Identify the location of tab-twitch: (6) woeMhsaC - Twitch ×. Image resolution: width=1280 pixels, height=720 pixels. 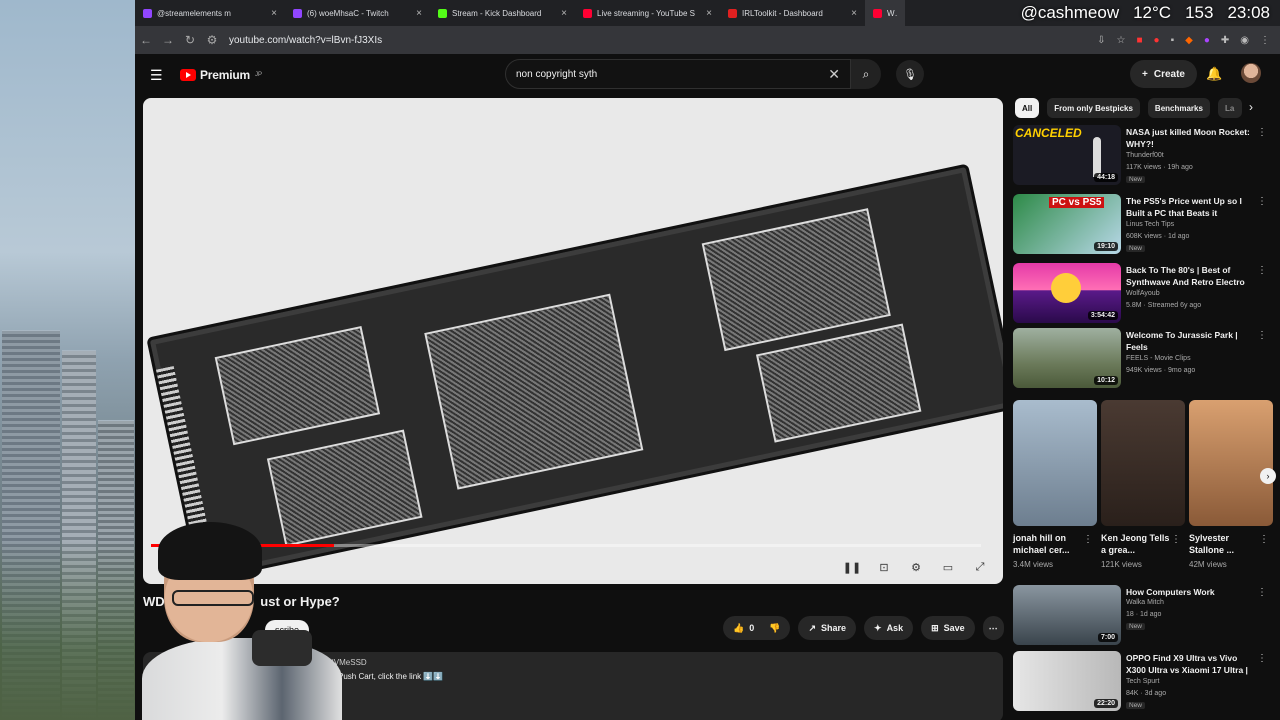
(357, 13).